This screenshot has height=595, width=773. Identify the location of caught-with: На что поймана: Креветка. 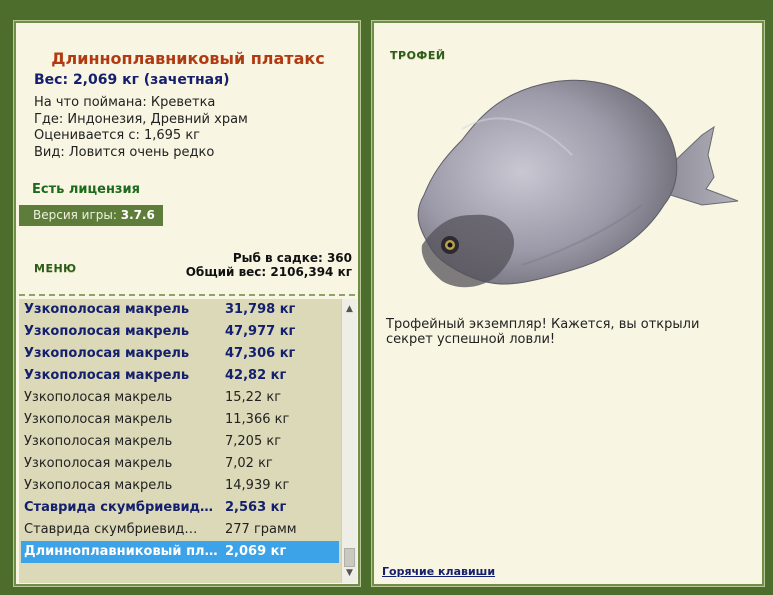
(125, 102).